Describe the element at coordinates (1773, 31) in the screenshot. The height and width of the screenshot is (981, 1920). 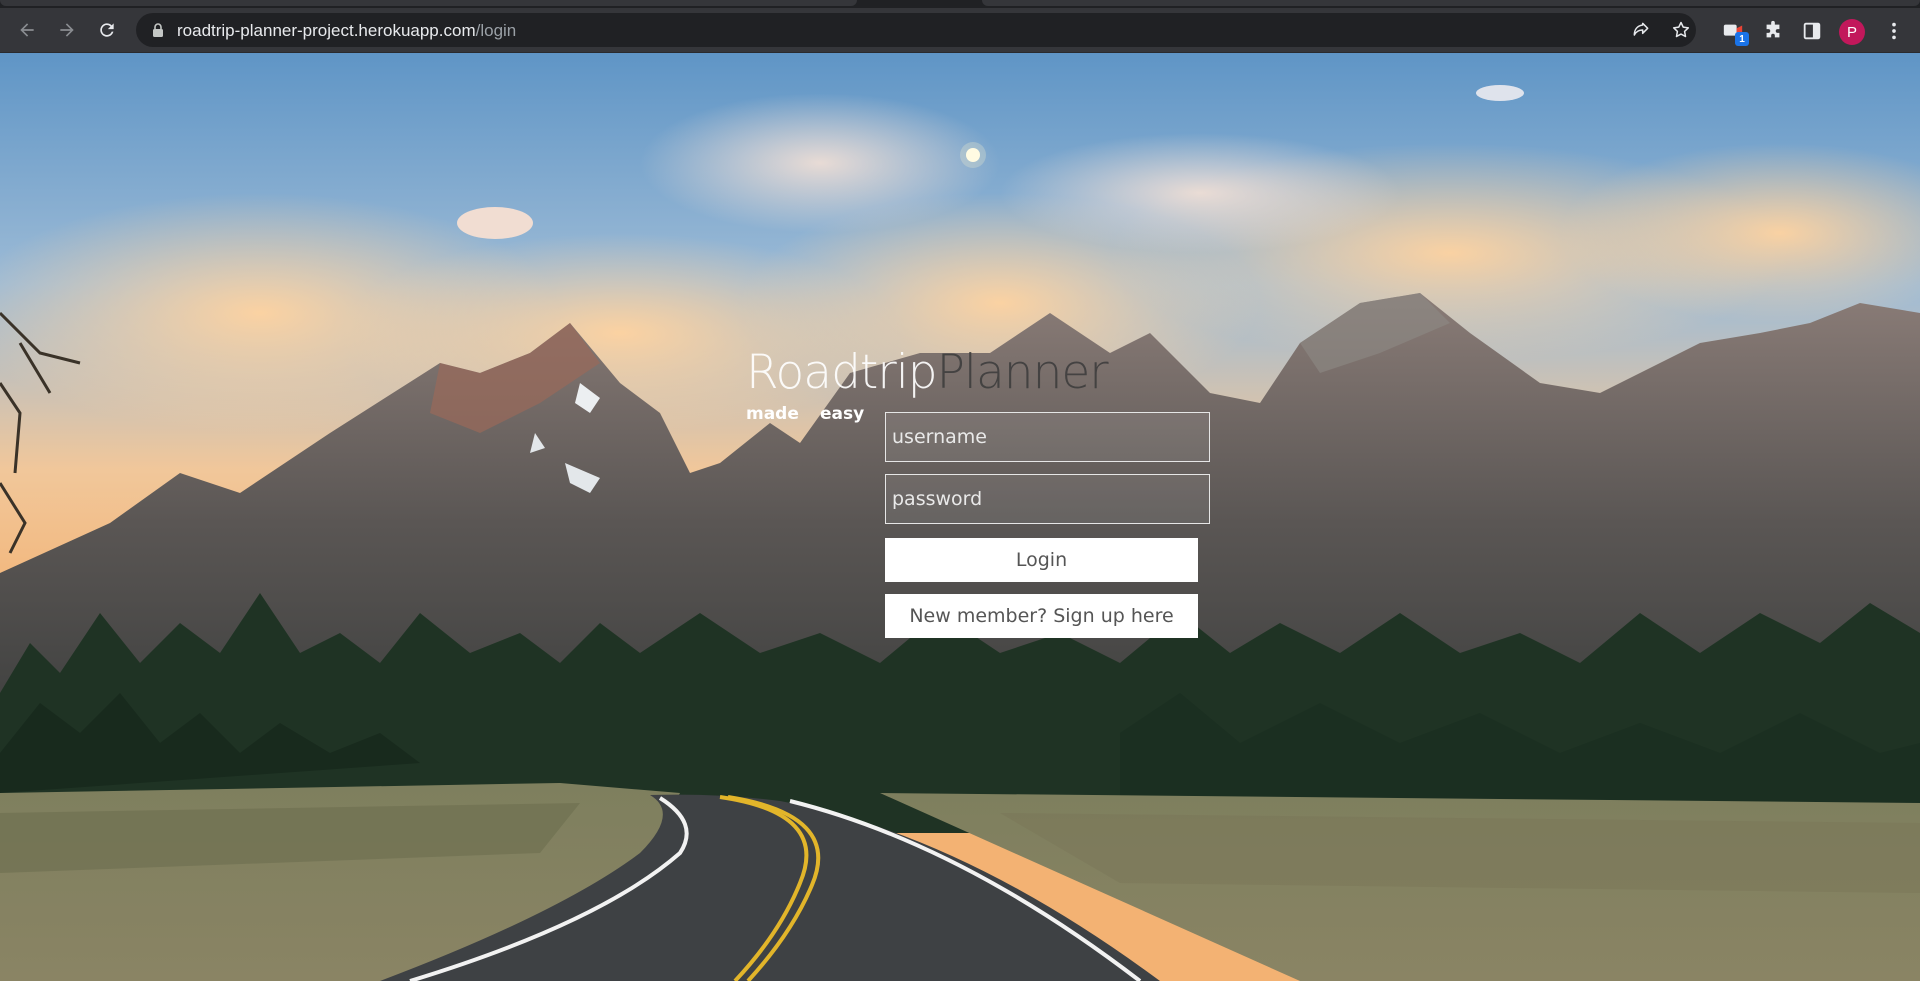
I see `puzzle-icon` at that location.